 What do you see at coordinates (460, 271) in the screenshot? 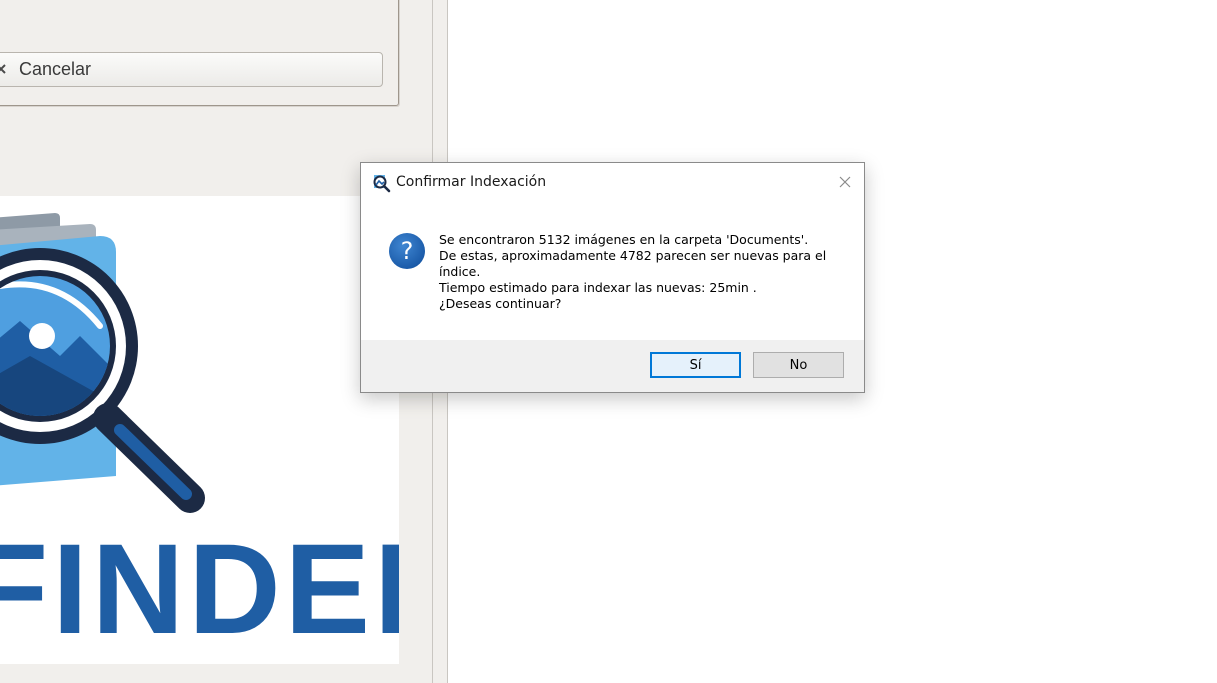
I see `message-line: índice.` at bounding box center [460, 271].